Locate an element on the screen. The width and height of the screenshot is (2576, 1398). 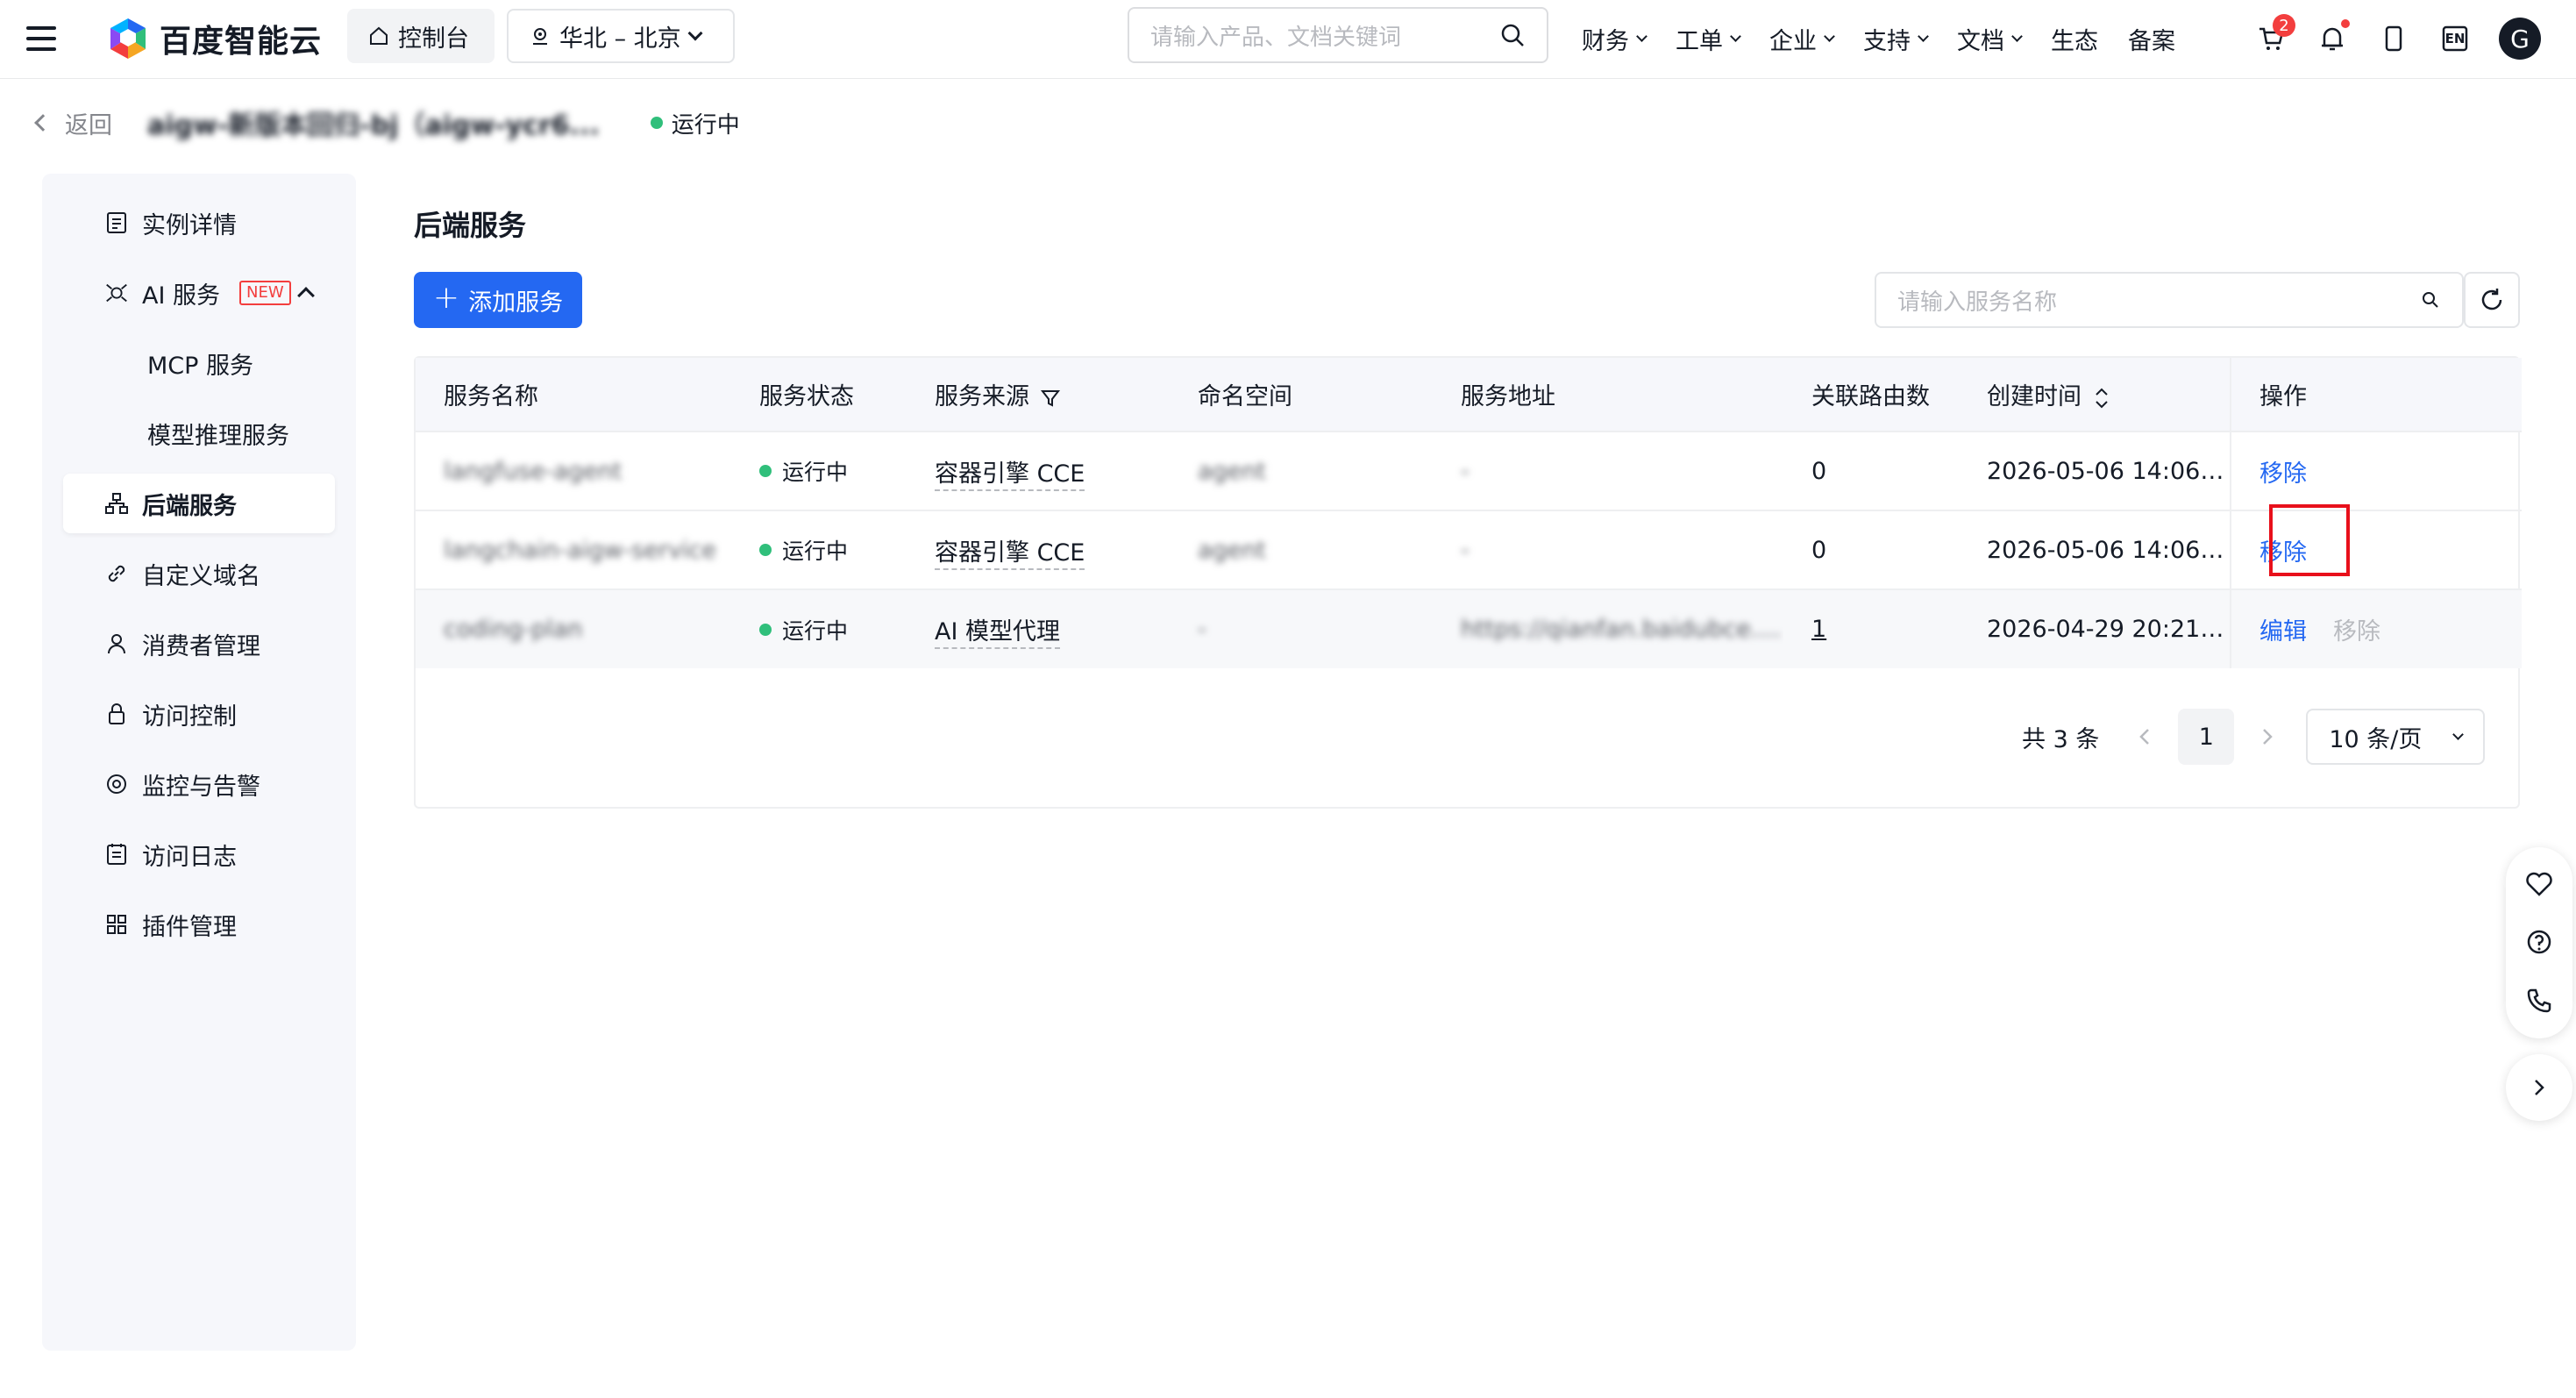
help-icon is located at coordinates (2539, 942).